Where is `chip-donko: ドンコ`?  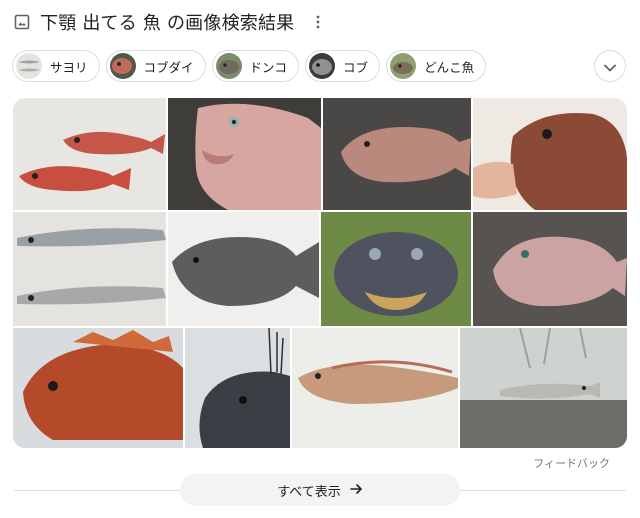
chip-donko: ドンコ is located at coordinates (255, 66).